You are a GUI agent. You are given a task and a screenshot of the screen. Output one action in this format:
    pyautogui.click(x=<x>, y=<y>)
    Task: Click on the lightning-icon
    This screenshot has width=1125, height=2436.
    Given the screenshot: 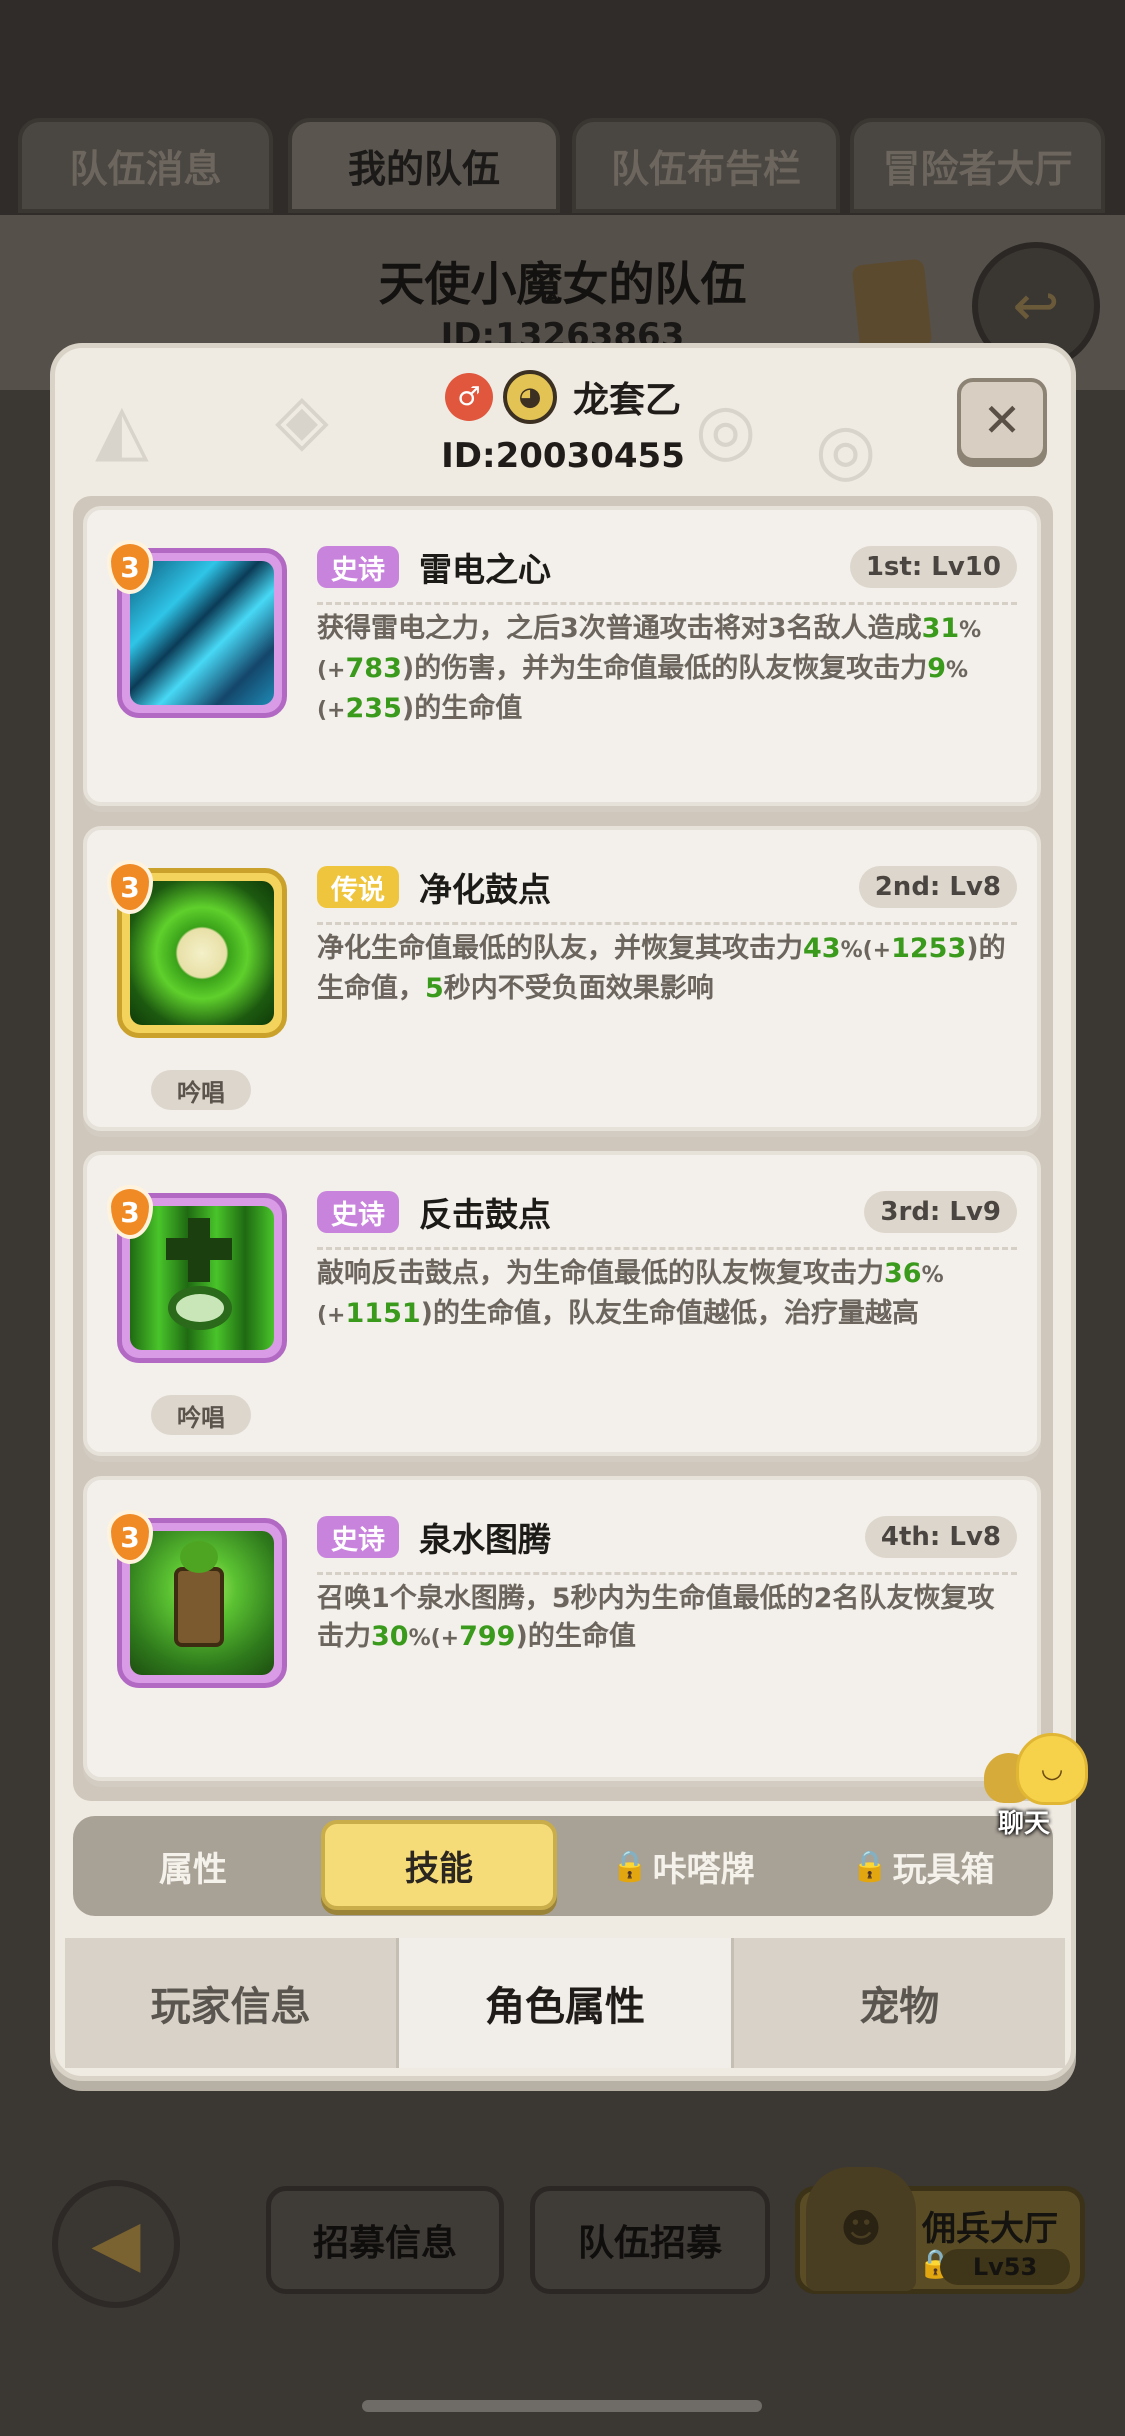 What is the action you would take?
    pyautogui.click(x=202, y=633)
    